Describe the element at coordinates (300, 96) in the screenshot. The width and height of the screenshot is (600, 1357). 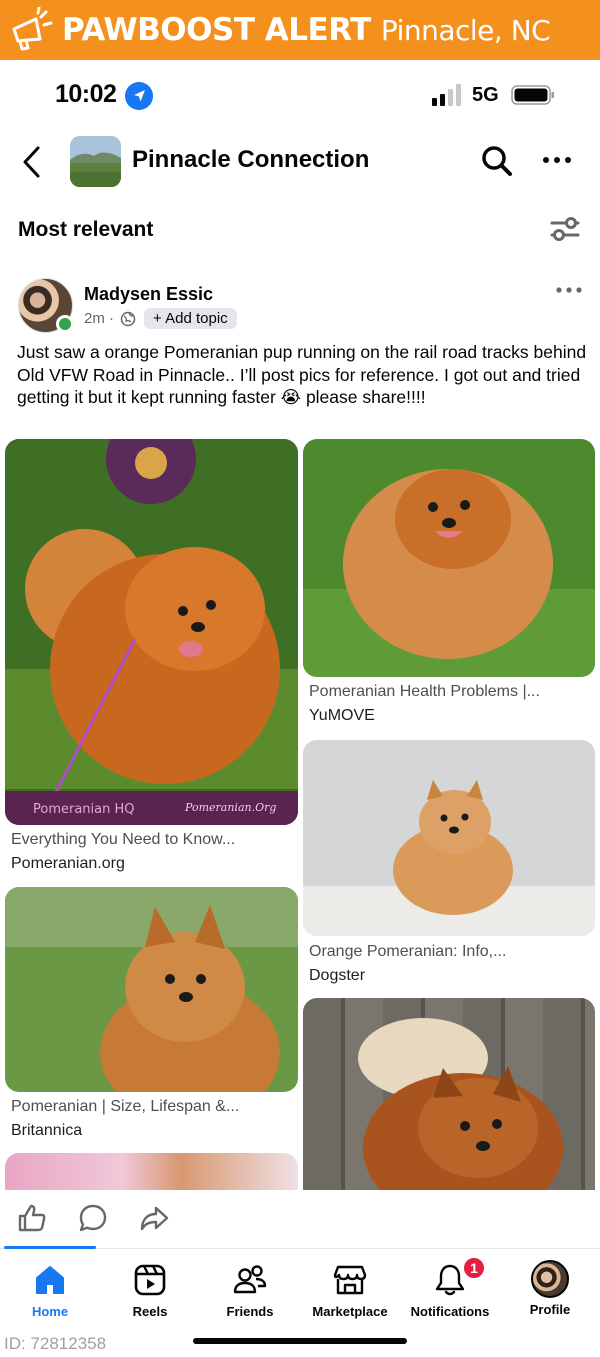
I see `status-bar: 10:02 5G` at that location.